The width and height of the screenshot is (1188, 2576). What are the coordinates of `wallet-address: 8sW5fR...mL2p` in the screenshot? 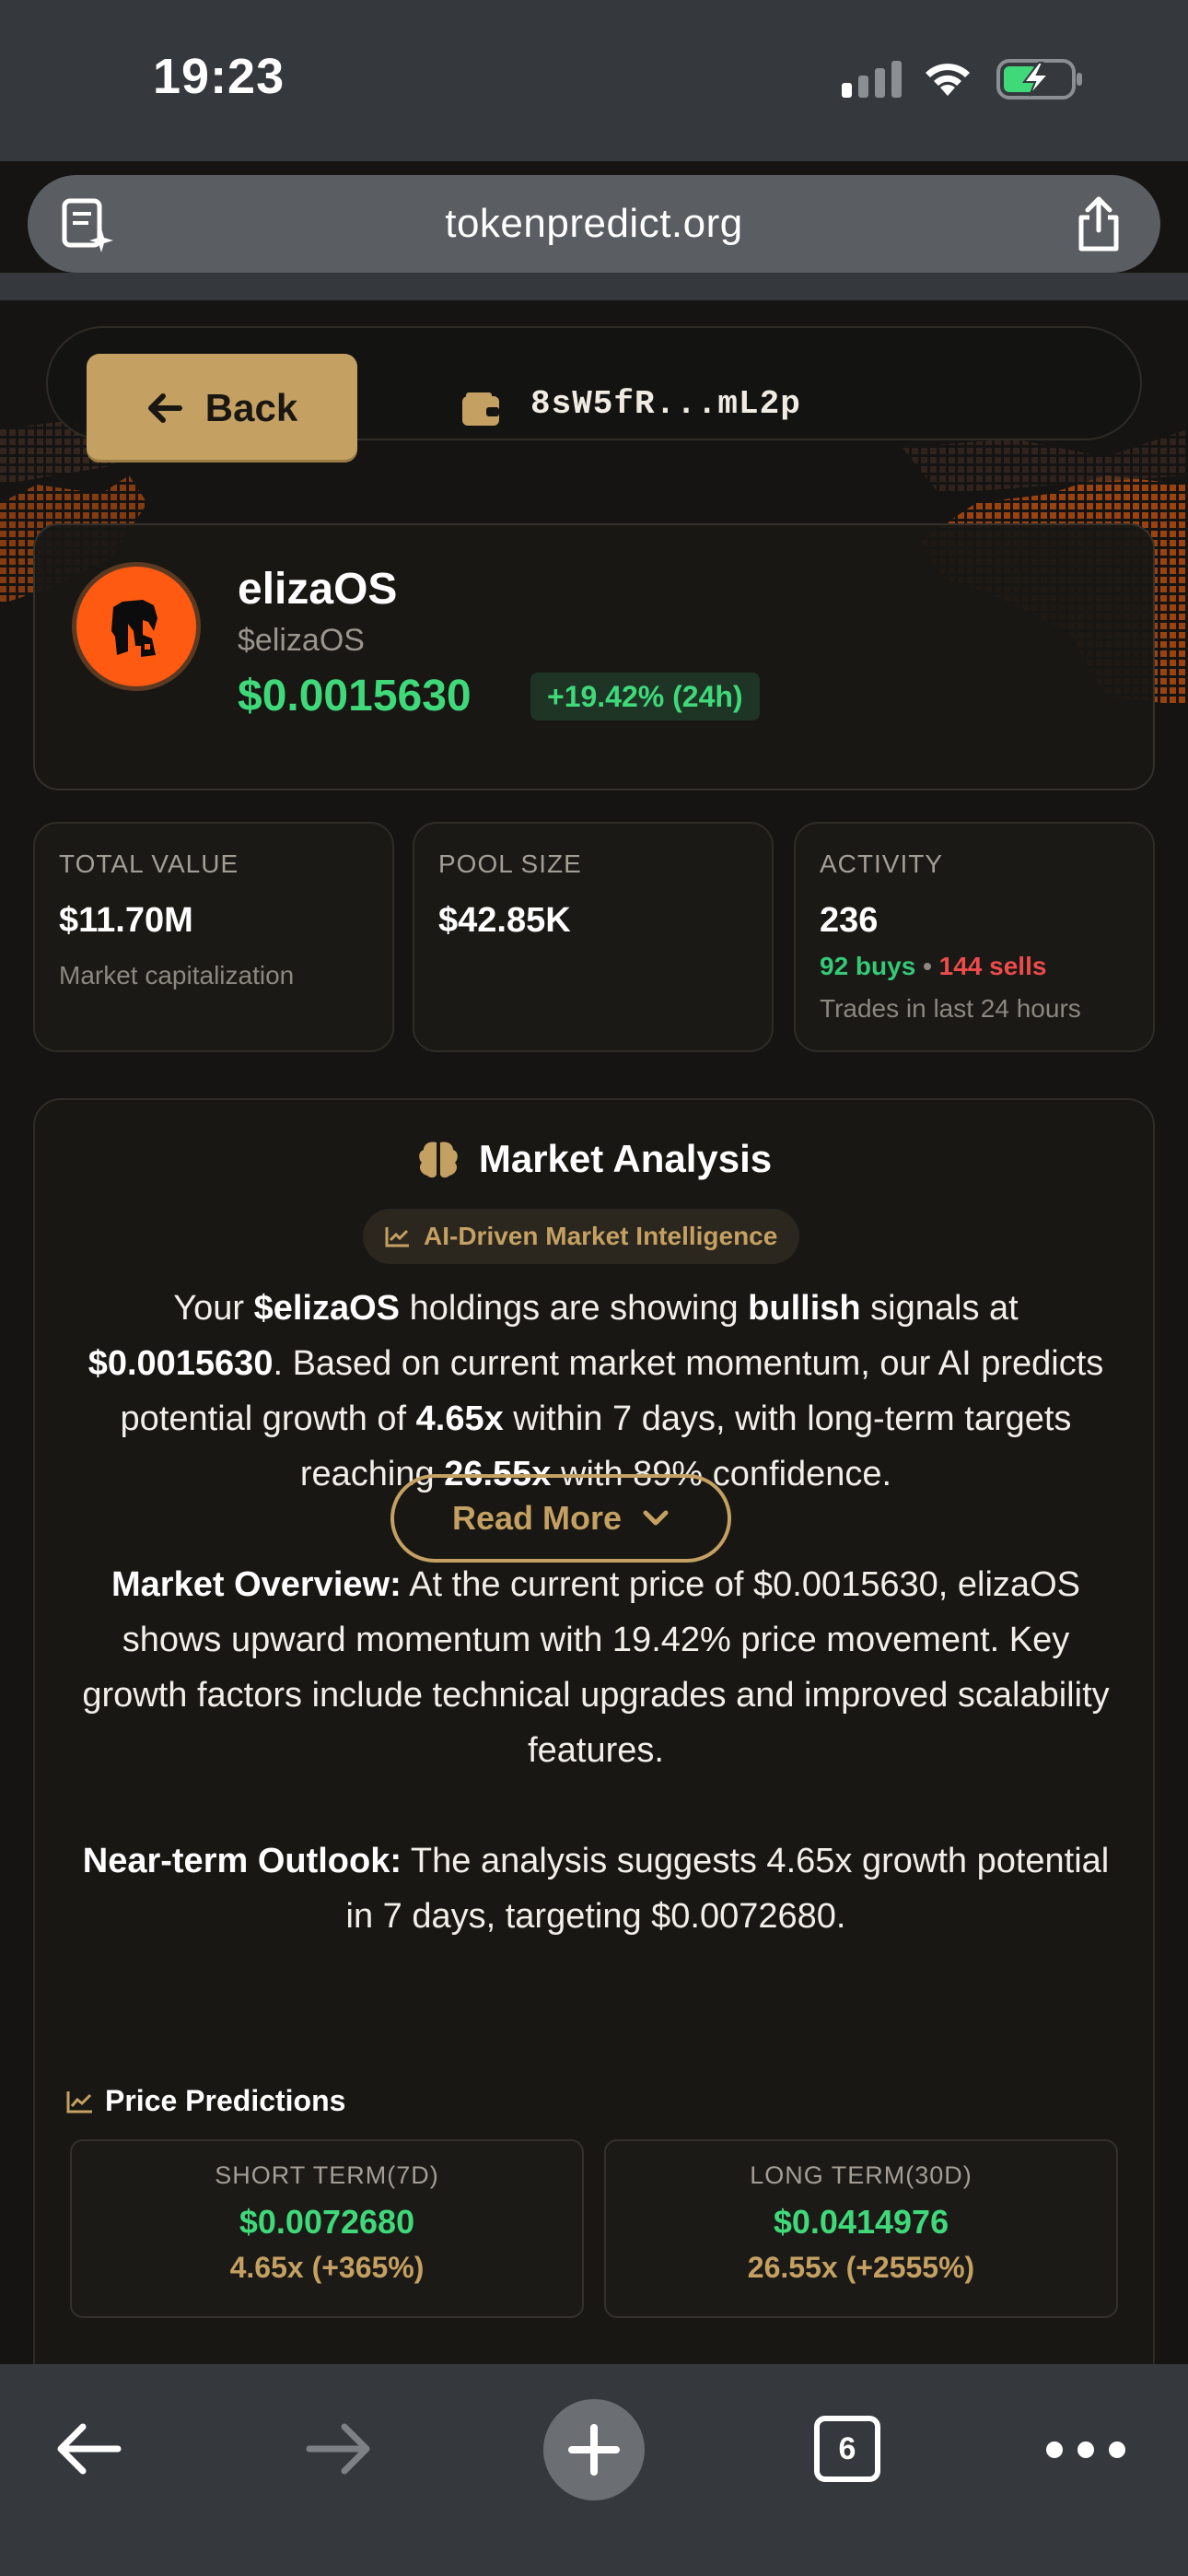 It's located at (665, 404).